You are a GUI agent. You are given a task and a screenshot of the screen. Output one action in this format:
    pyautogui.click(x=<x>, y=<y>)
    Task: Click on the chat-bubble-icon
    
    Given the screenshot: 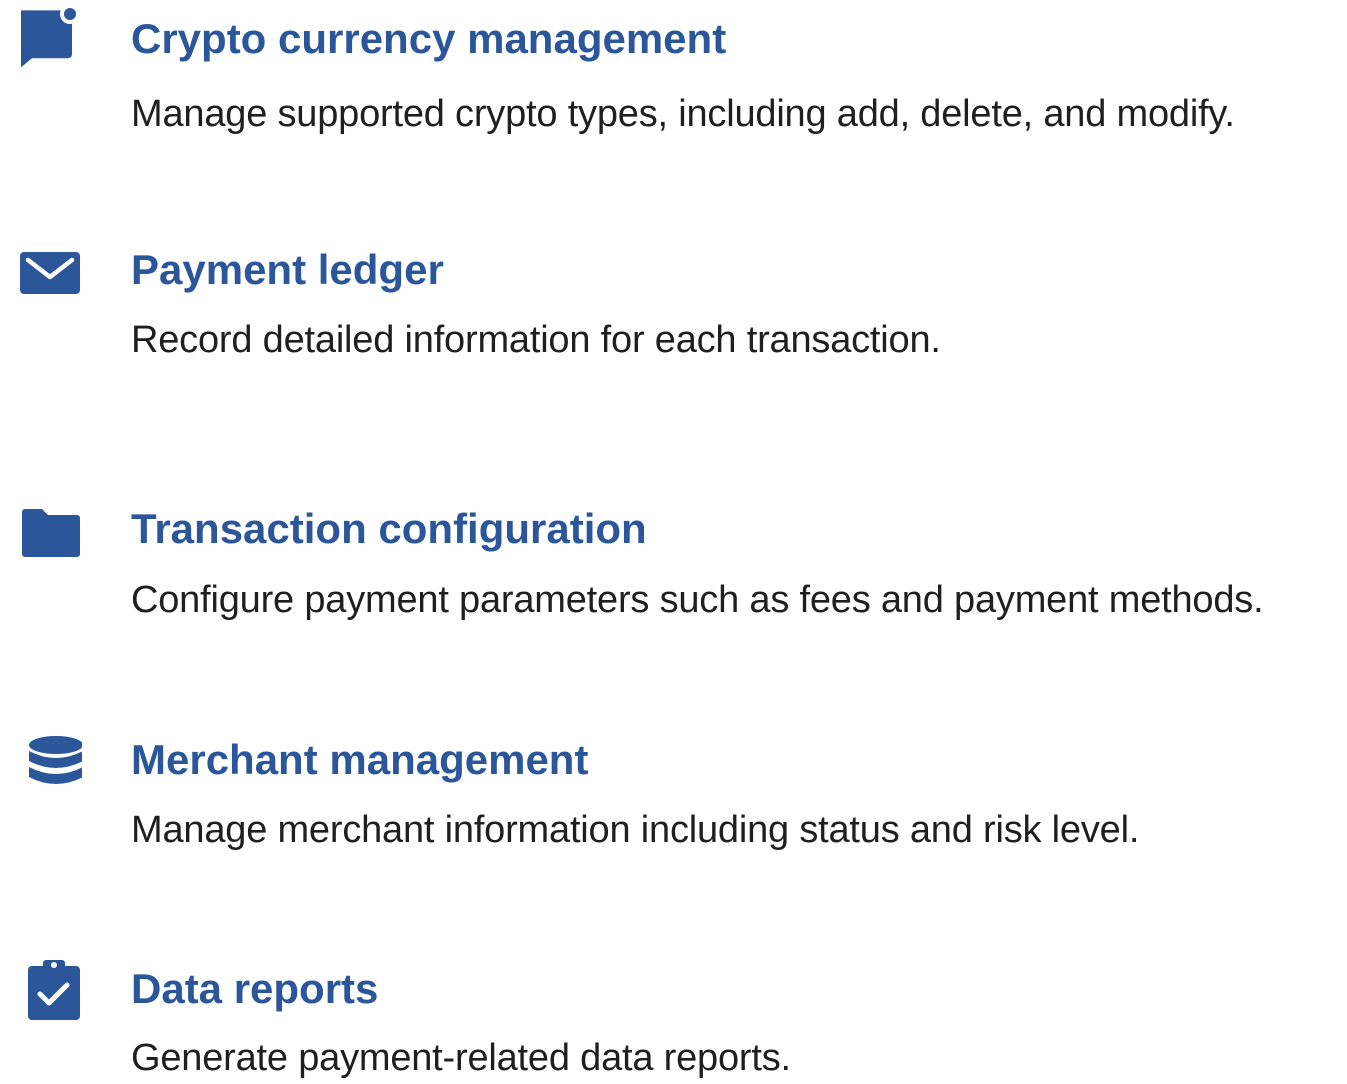 What is the action you would take?
    pyautogui.click(x=50, y=36)
    